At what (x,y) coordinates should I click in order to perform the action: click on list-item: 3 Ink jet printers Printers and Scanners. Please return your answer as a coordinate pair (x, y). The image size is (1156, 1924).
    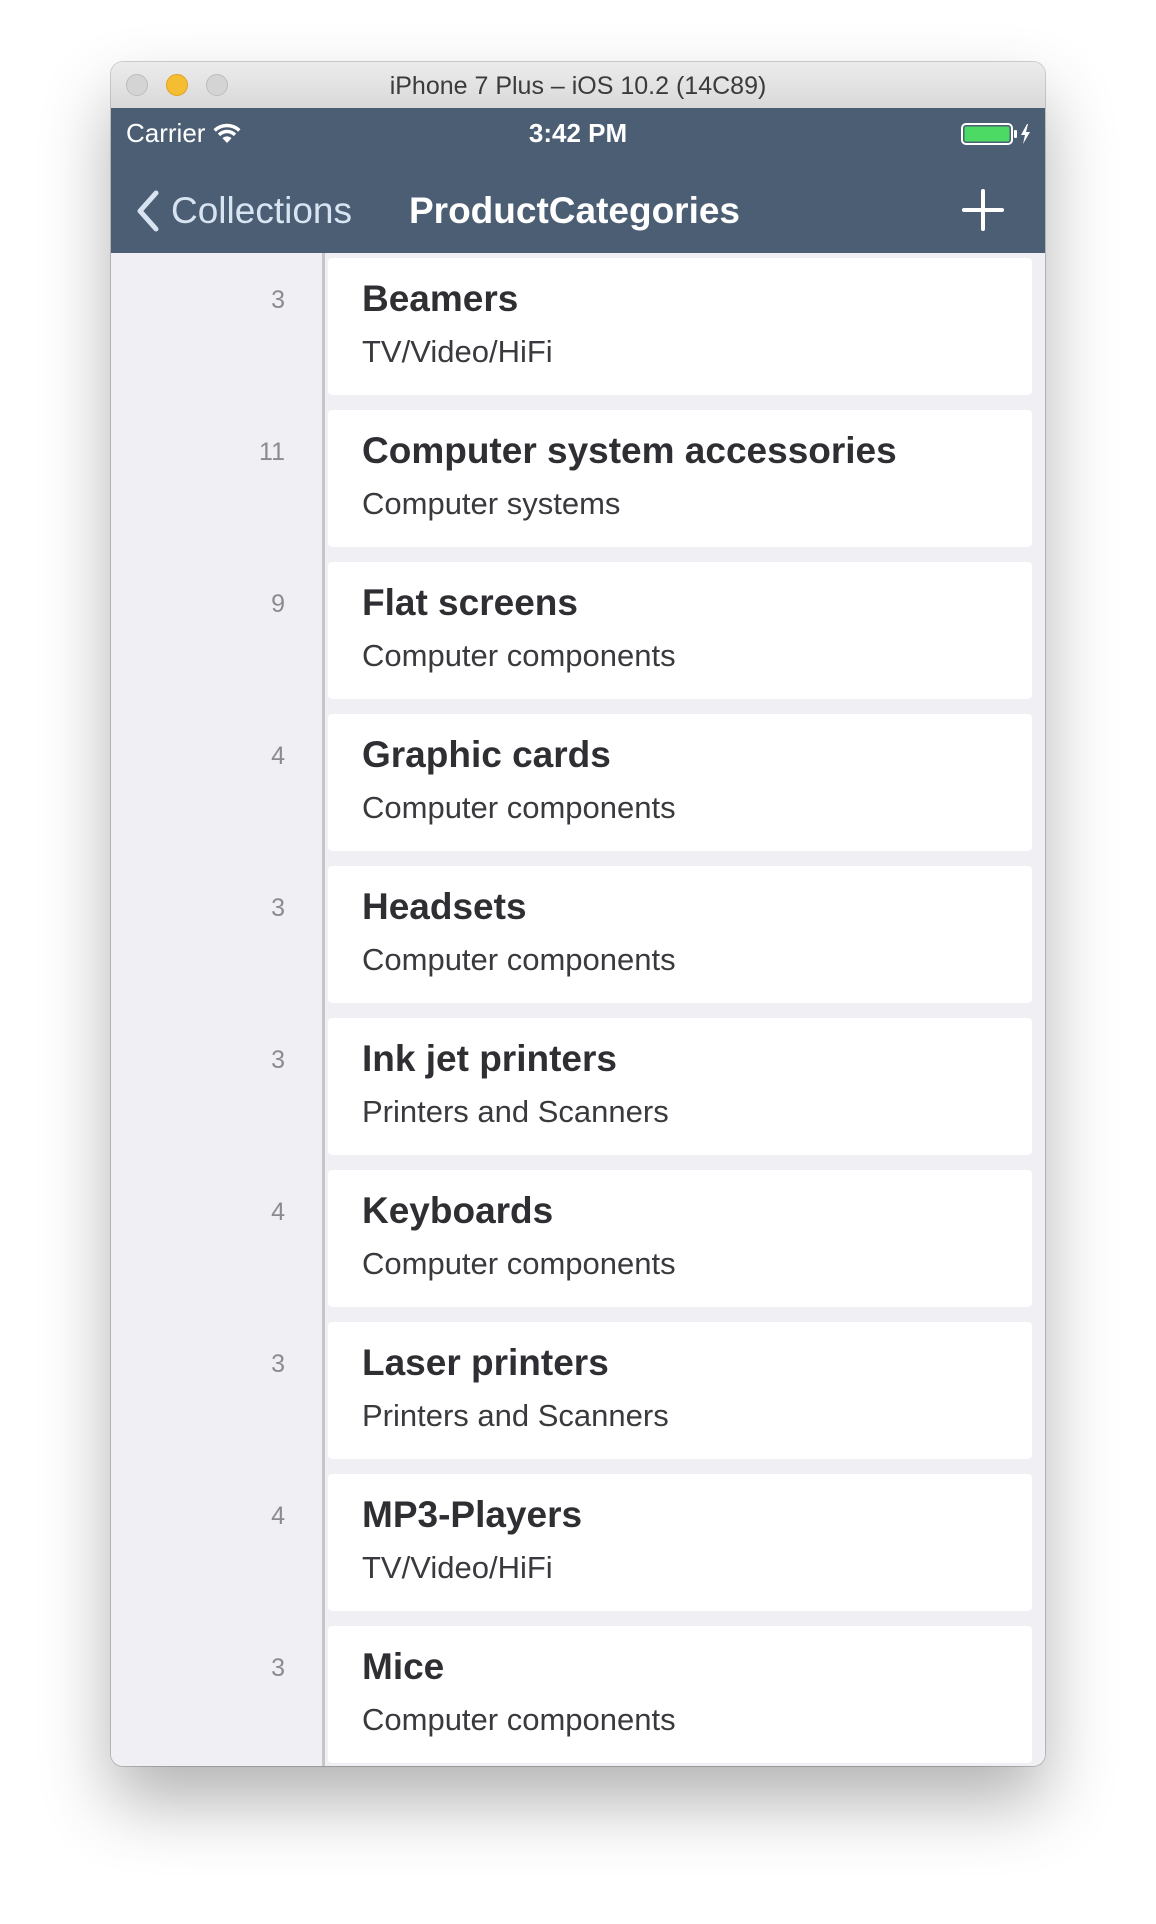
    Looking at the image, I should click on (578, 1086).